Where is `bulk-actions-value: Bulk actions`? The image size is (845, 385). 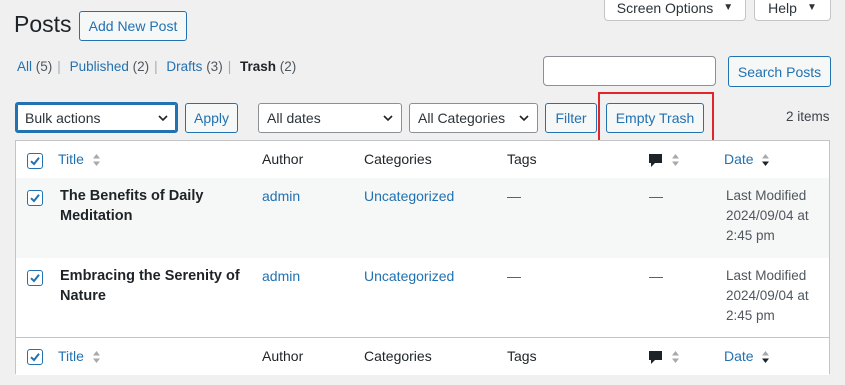 bulk-actions-value: Bulk actions is located at coordinates (63, 117).